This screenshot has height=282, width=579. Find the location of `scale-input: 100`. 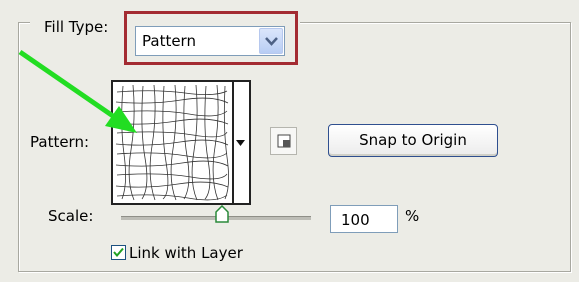

scale-input: 100 is located at coordinates (364, 219).